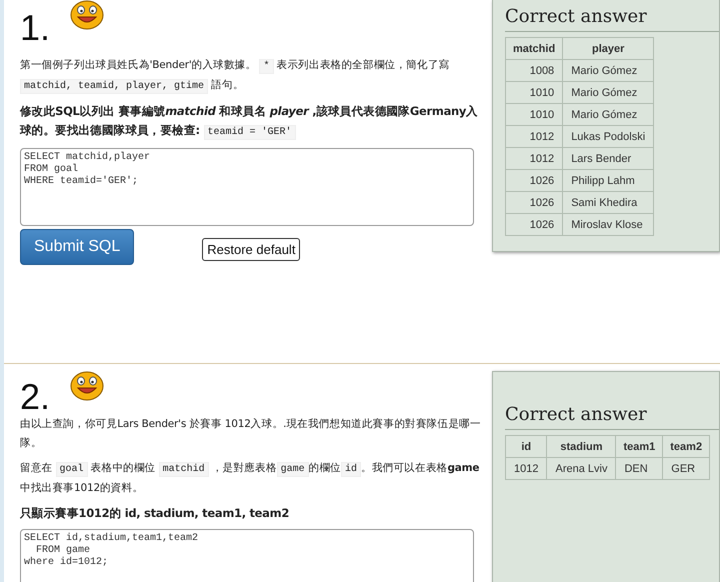  Describe the element at coordinates (35, 395) in the screenshot. I see `exercise-number: 2.` at that location.